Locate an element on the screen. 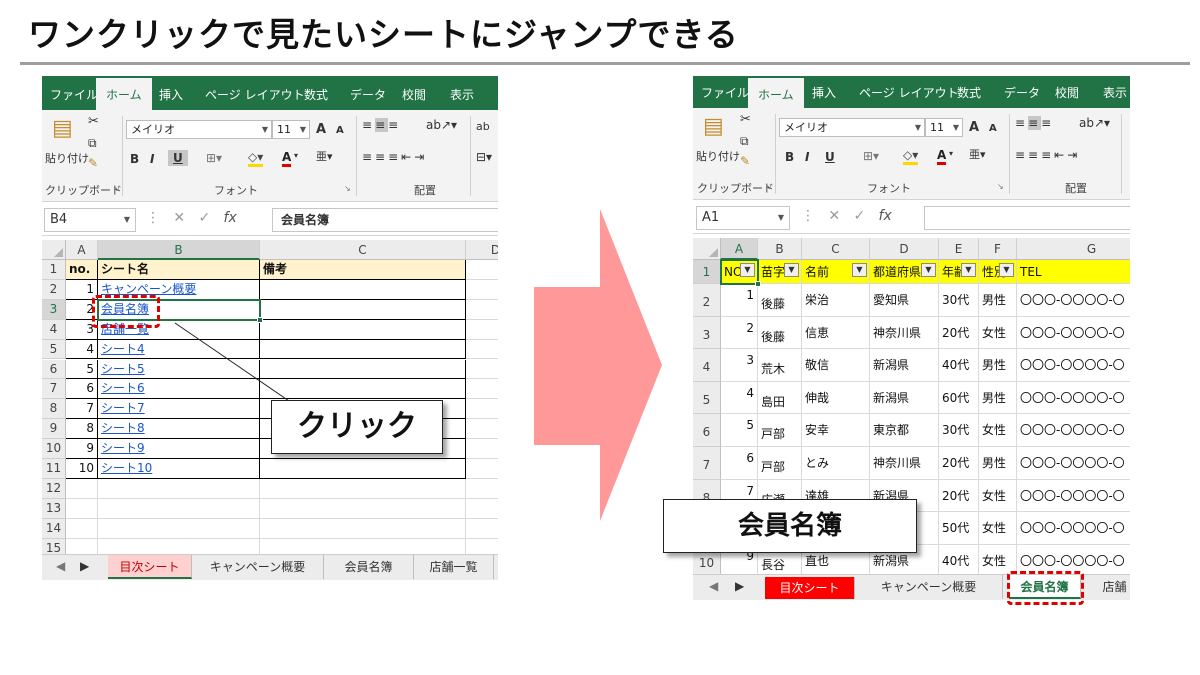 Image resolution: width=1200 pixels, height=675 pixels. formula-input is located at coordinates (1027, 218).